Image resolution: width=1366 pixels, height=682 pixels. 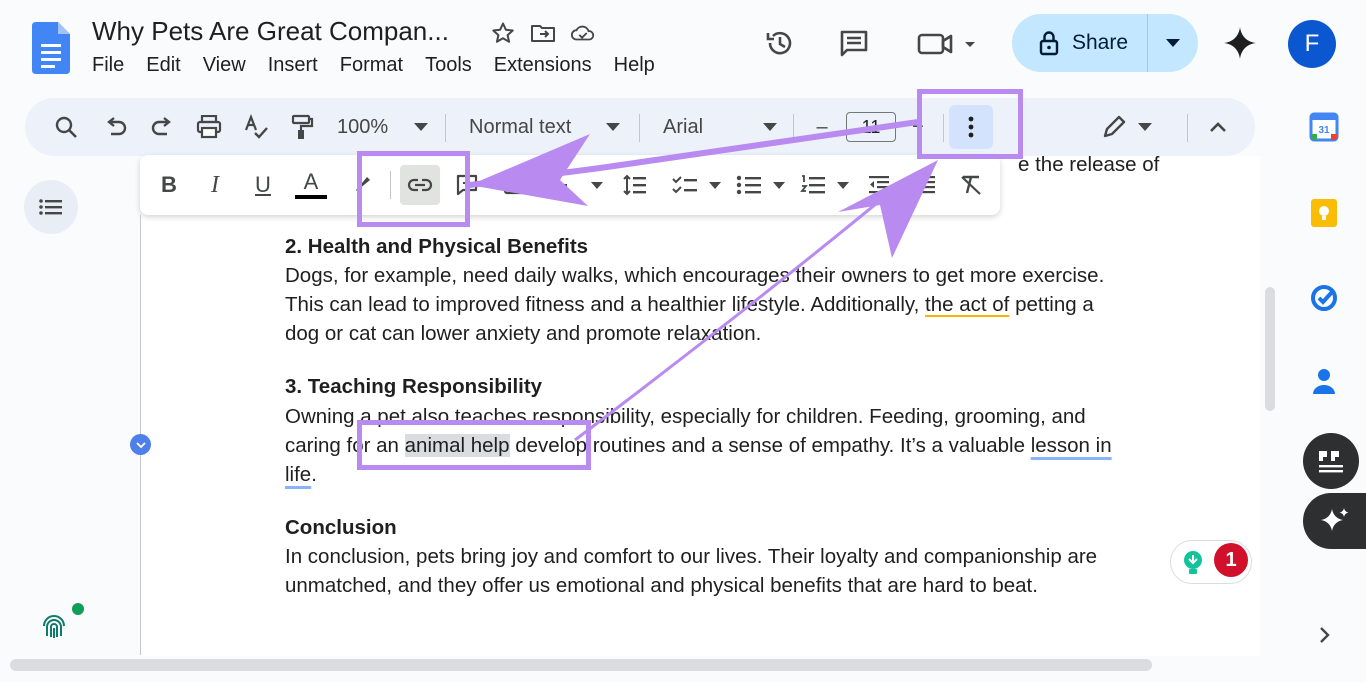 I want to click on grammar-suggestion: life, so click(x=298, y=474).